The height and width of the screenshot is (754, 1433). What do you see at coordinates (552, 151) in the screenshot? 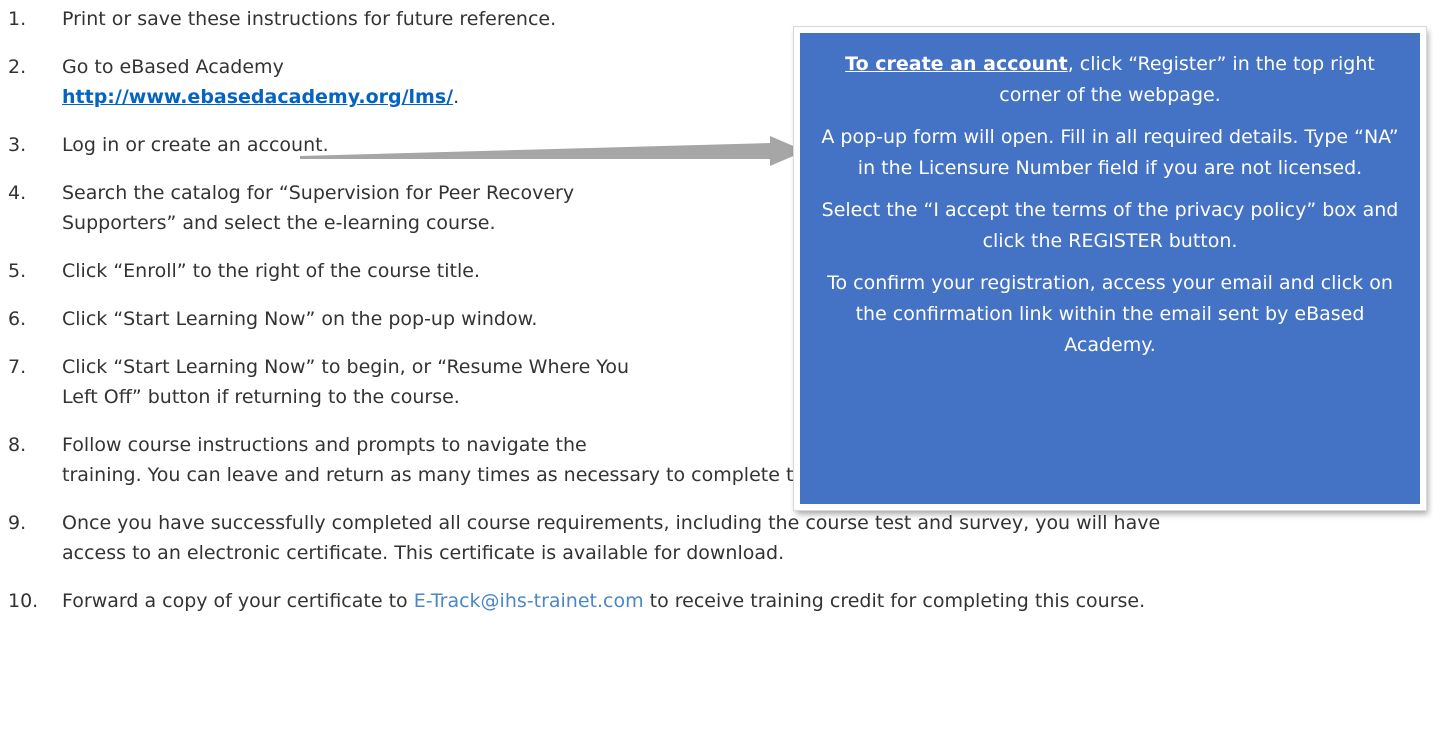
I see `pointer-arrow-icon` at bounding box center [552, 151].